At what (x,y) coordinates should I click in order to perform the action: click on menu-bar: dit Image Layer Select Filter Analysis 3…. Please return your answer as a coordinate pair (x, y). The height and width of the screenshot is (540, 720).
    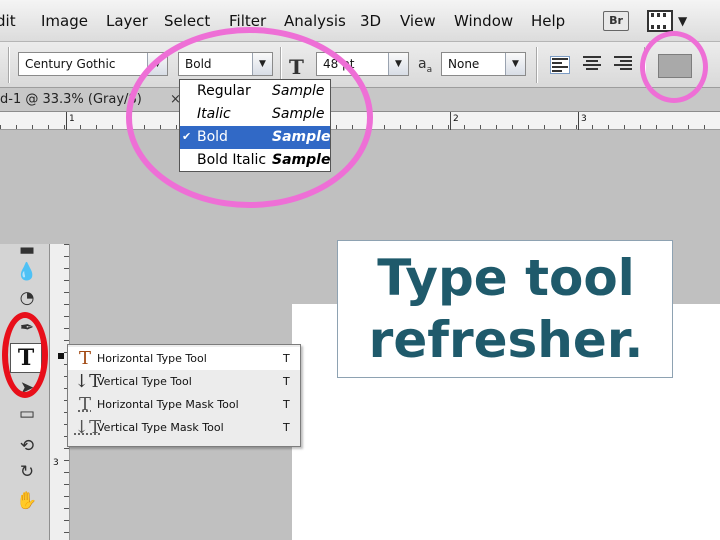
    Looking at the image, I should click on (360, 21).